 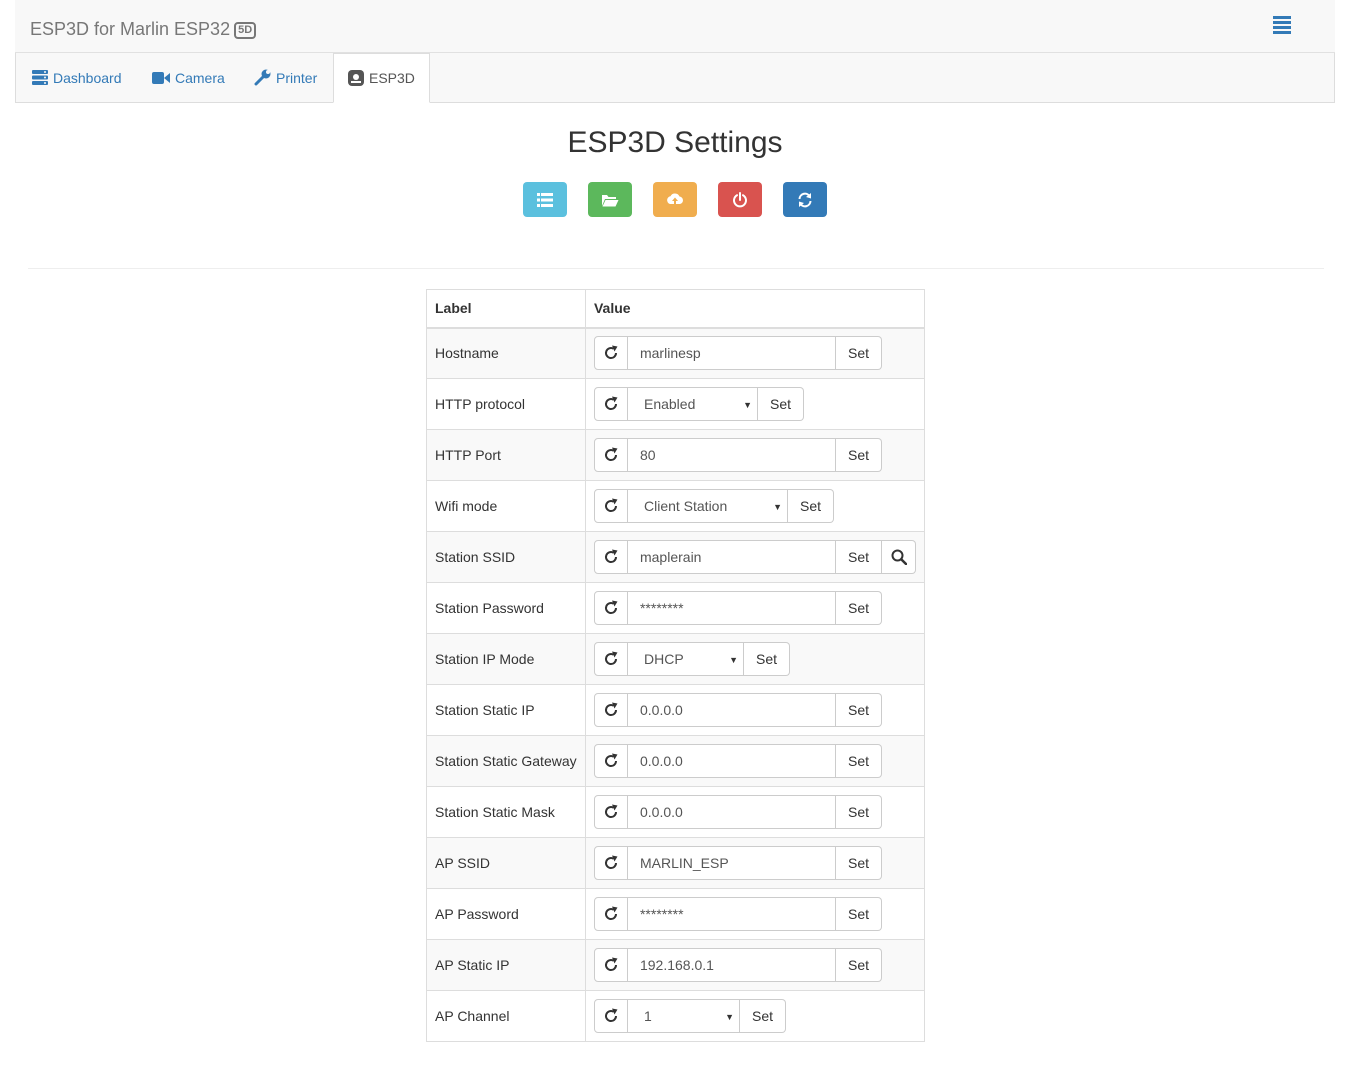 What do you see at coordinates (161, 77) in the screenshot?
I see `camera-icon` at bounding box center [161, 77].